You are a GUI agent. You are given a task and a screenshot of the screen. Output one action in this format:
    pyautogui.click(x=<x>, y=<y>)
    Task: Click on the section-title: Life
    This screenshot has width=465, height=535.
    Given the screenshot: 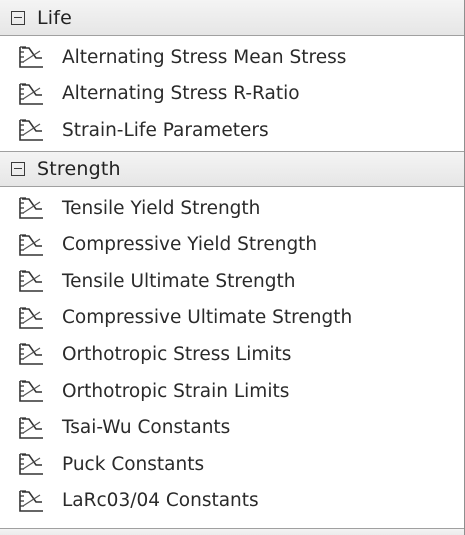 What is the action you would take?
    pyautogui.click(x=55, y=17)
    